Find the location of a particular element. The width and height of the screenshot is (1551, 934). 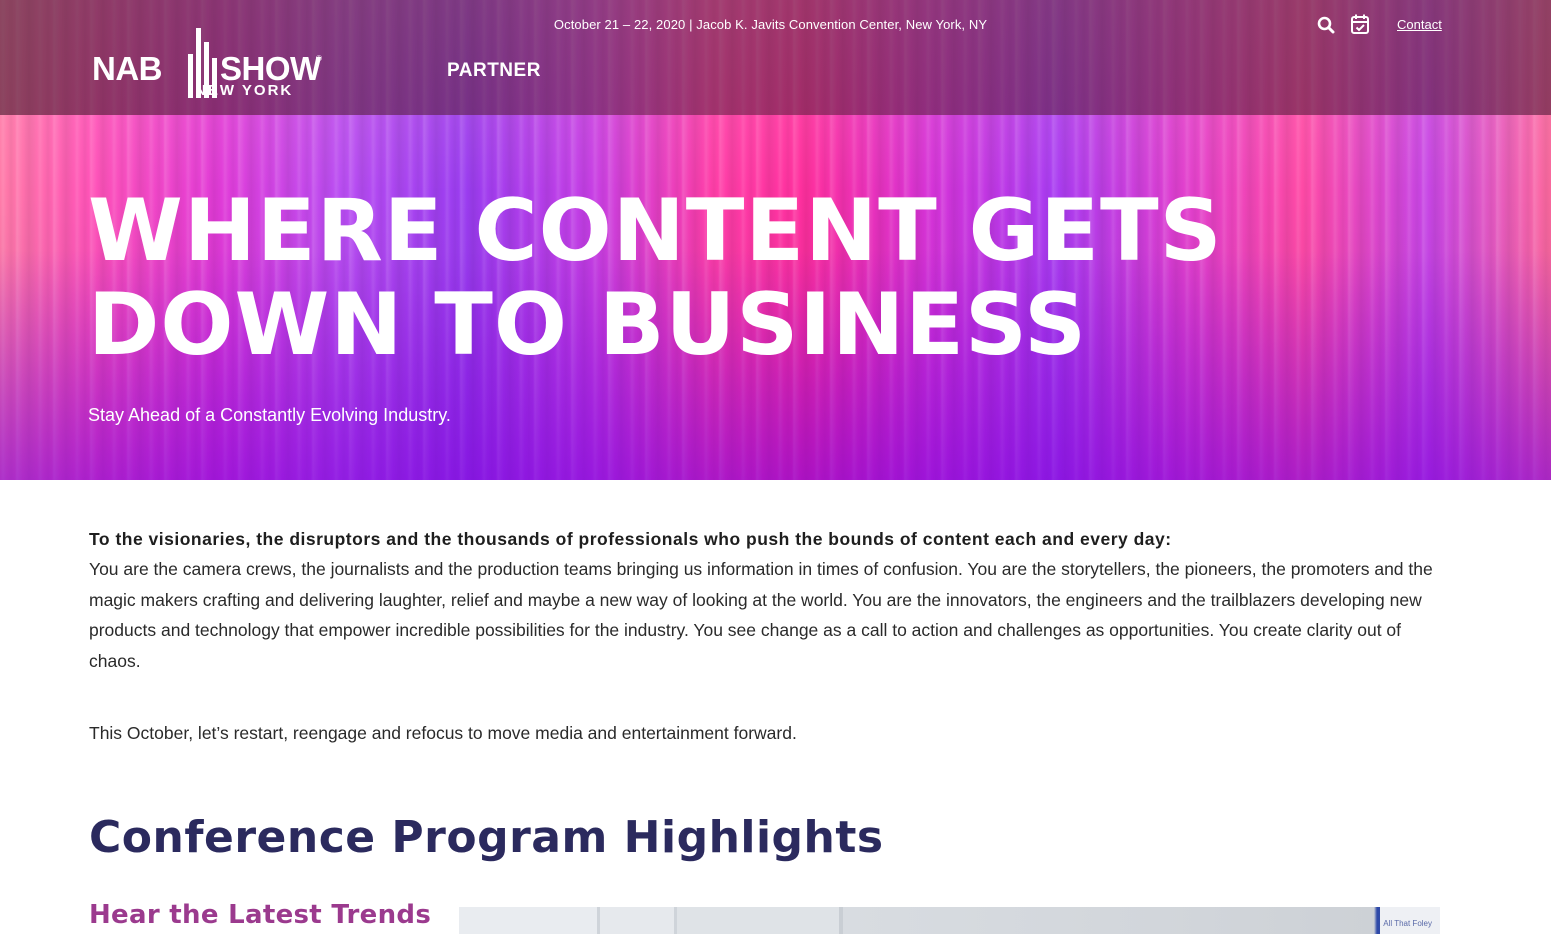

calendar-check-icon is located at coordinates (1361, 24).